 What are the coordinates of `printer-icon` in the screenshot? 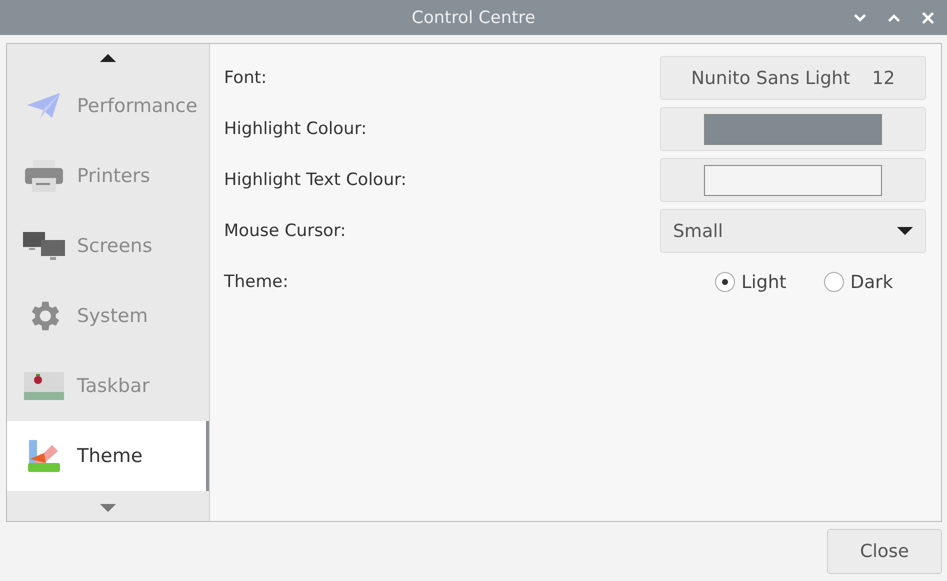 It's located at (44, 176).